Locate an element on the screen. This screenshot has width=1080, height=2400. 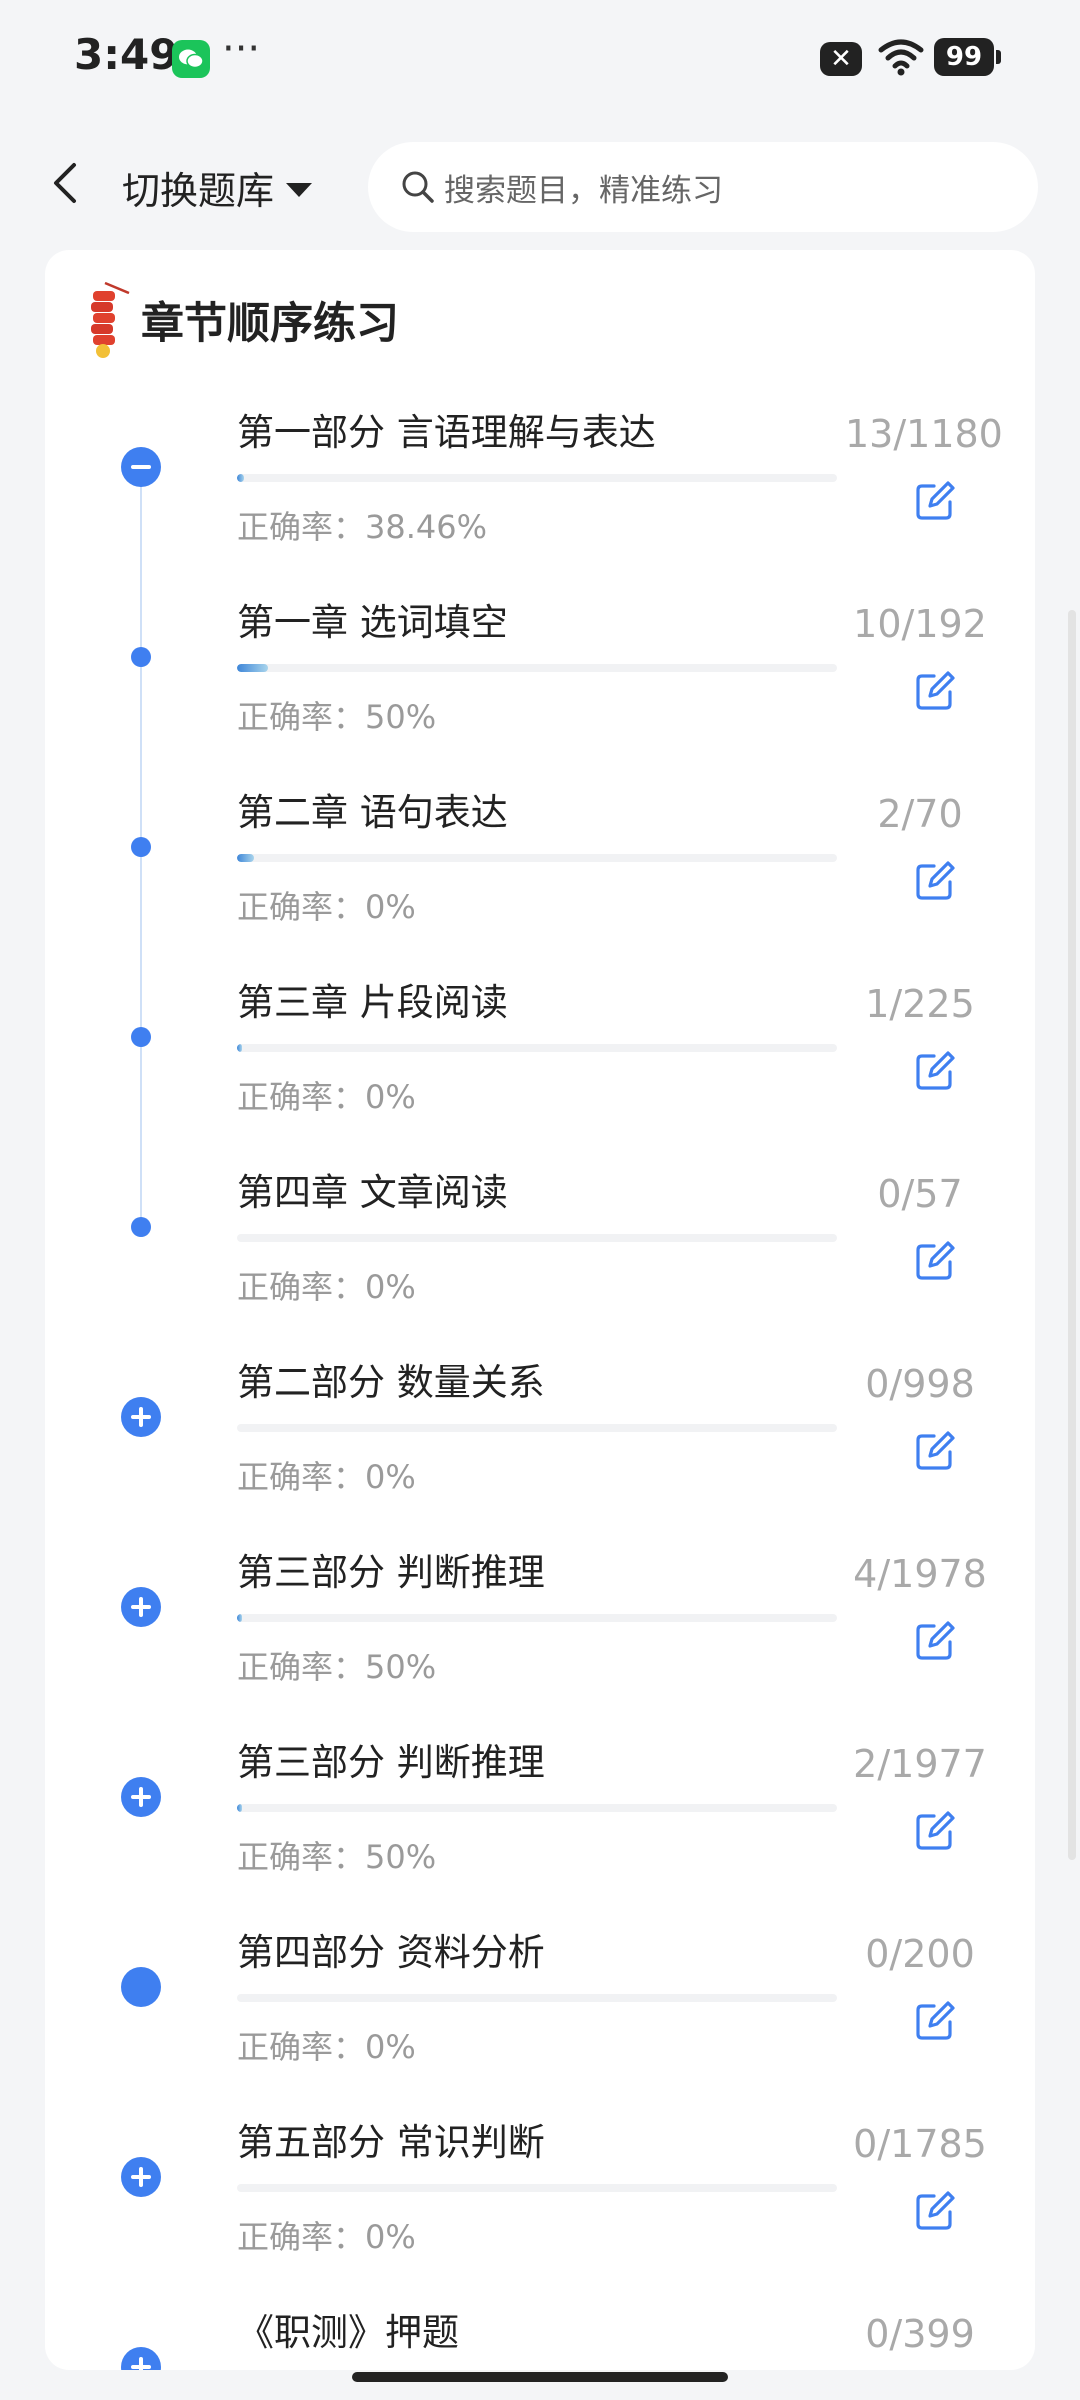
question-count: 13/1180 is located at coordinates (924, 434).